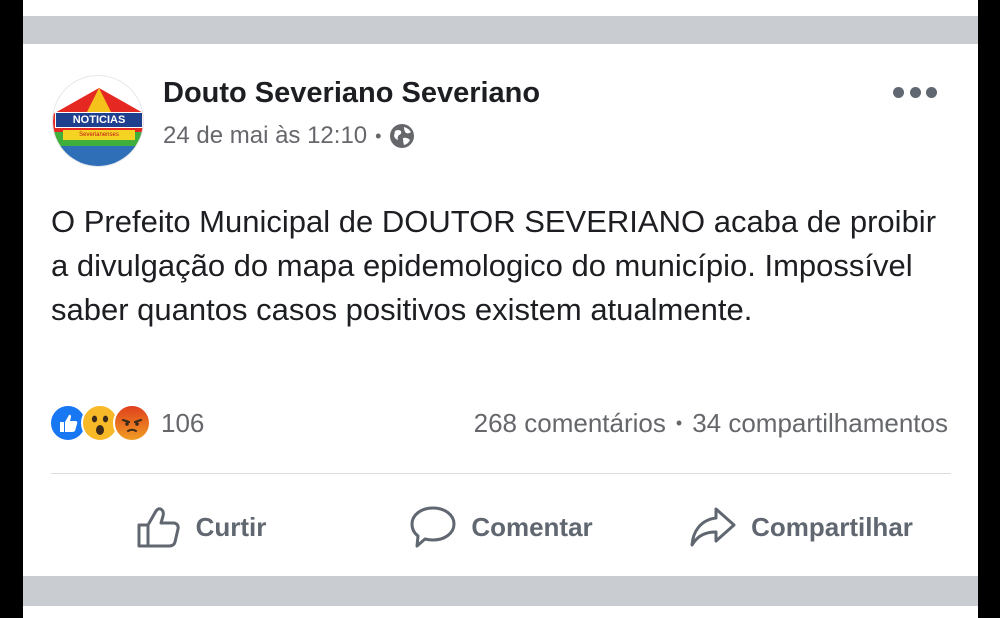 This screenshot has height=618, width=1000. Describe the element at coordinates (500, 30) in the screenshot. I see `feed-separator-top` at that location.